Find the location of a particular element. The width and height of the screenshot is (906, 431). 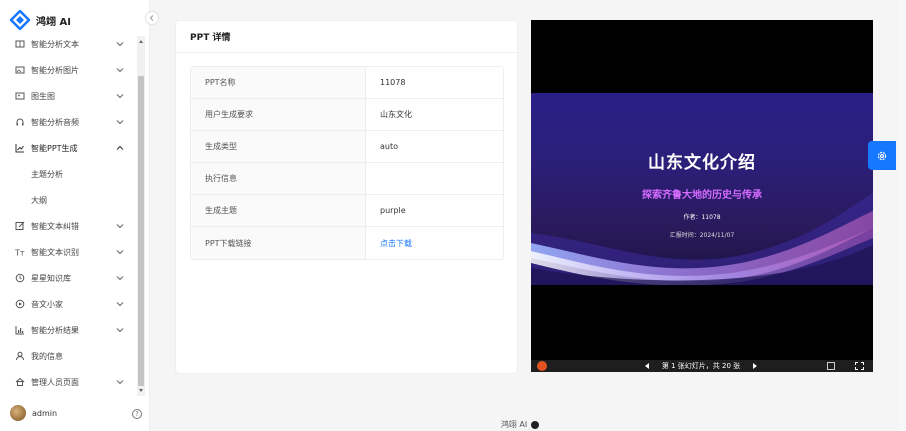

sidebar-item-label: 我的信息 is located at coordinates (47, 356).